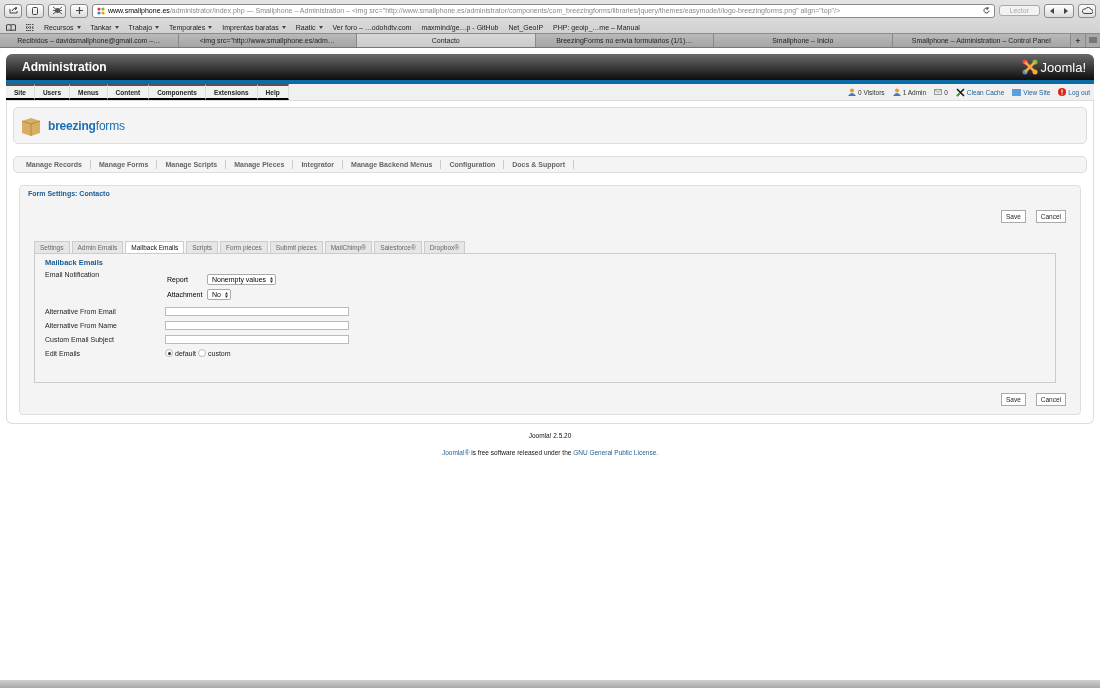 Image resolution: width=1100 pixels, height=688 pixels. Describe the element at coordinates (1030, 67) in the screenshot. I see `joomla-logo-icon` at that location.